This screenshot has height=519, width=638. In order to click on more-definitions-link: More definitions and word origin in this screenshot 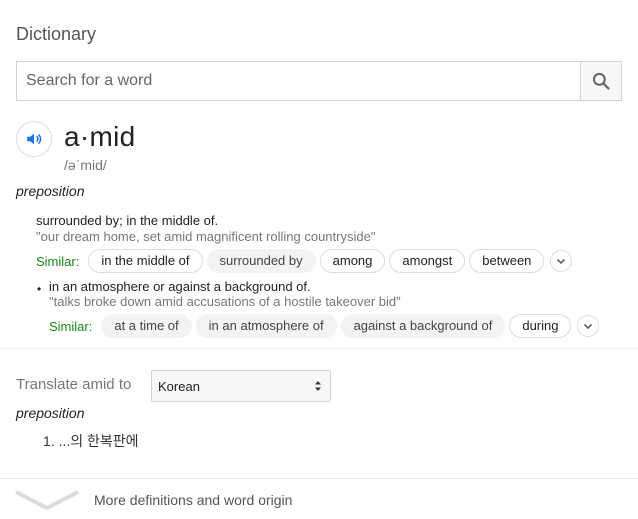, I will do `click(319, 499)`.